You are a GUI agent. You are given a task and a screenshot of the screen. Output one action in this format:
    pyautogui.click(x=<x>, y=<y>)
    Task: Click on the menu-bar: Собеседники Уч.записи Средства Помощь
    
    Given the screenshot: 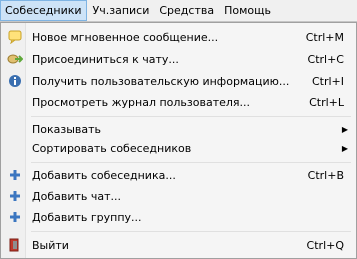 What is the action you would take?
    pyautogui.click(x=178, y=11)
    